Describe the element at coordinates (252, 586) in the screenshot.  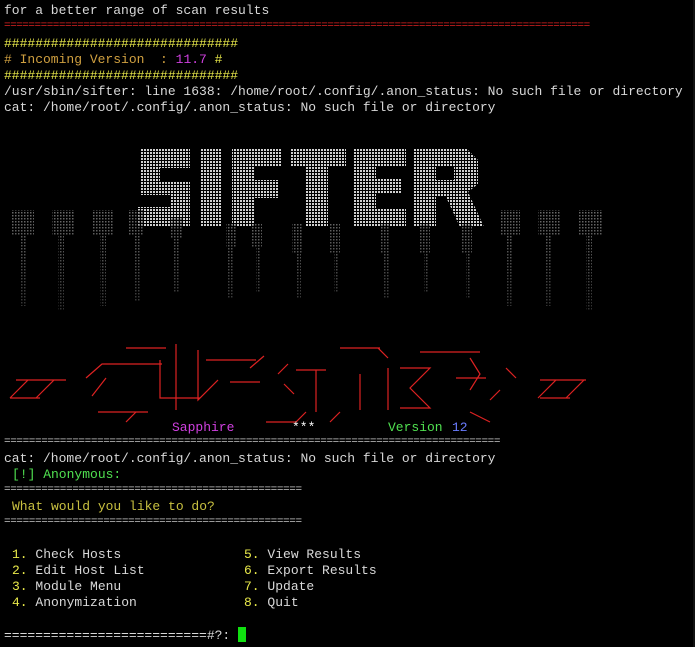
I see `menu-num: 7.` at that location.